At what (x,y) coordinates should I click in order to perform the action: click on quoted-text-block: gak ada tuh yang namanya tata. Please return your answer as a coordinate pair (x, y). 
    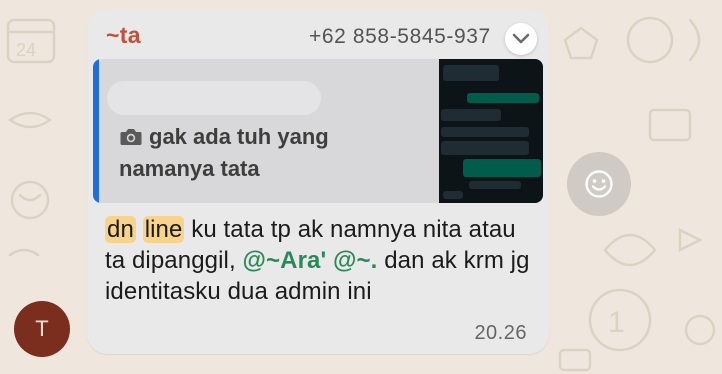
    Looking at the image, I should click on (259, 153).